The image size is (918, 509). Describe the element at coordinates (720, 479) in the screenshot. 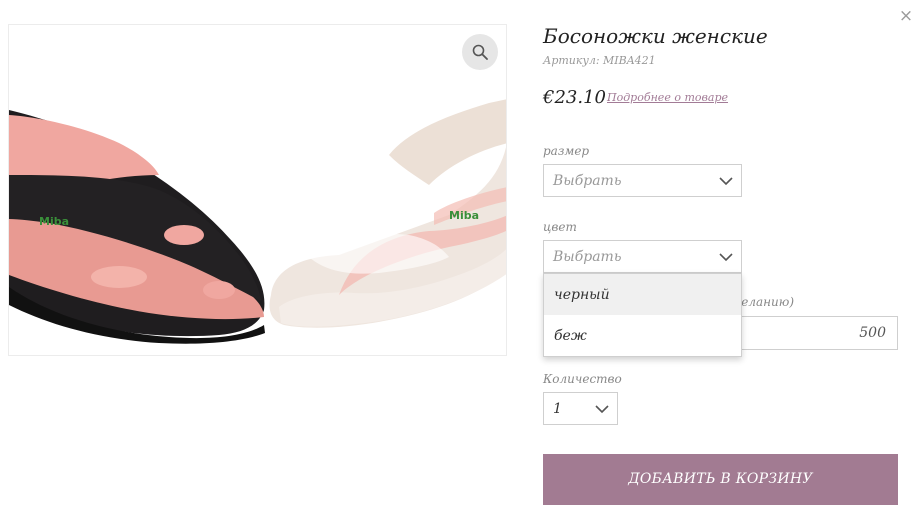

I see `add-to-cart-button: ДОБАВИТЬ В КОРЗИНУ` at that location.